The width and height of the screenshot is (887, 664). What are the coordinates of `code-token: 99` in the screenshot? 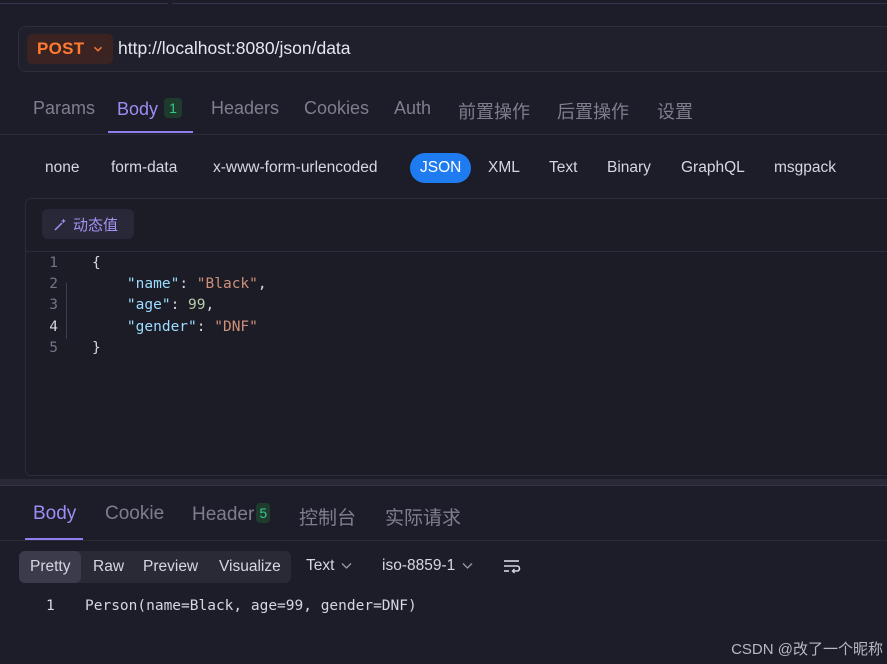 It's located at (197, 305).